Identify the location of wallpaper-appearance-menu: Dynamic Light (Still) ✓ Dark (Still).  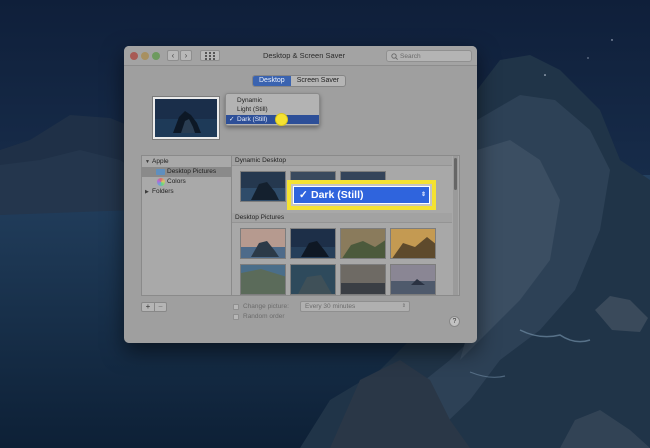
(272, 109).